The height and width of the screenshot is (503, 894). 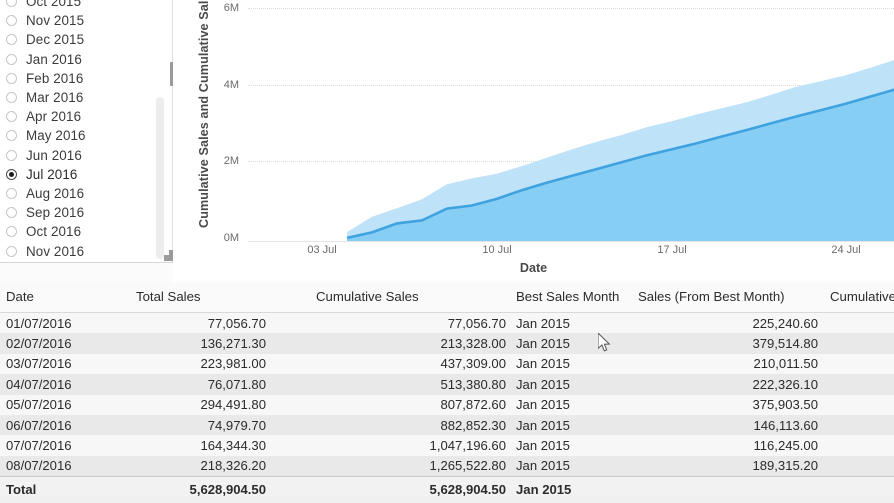 I want to click on slicer-item-sep-2016: Sep 2016, so click(x=86, y=212).